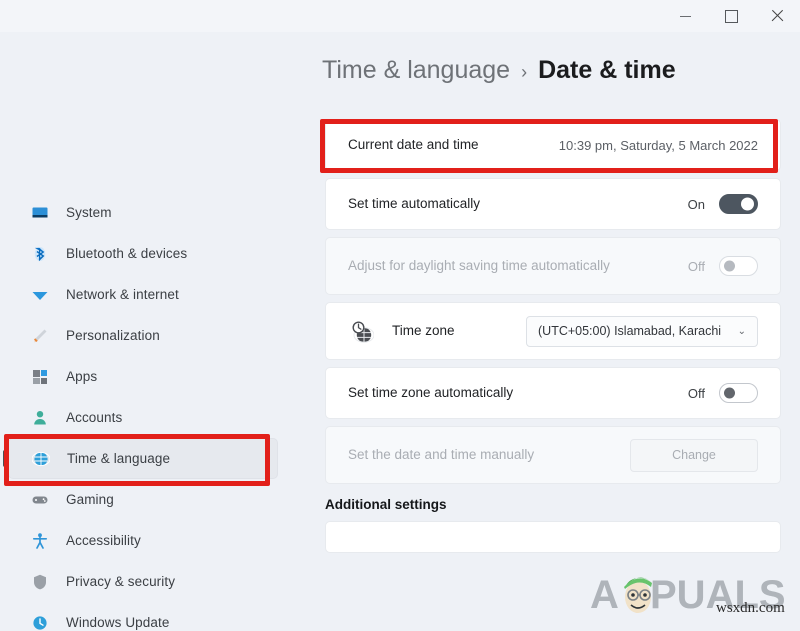 This screenshot has width=800, height=631. I want to click on sidebar-item-label: Time & language, so click(119, 458).